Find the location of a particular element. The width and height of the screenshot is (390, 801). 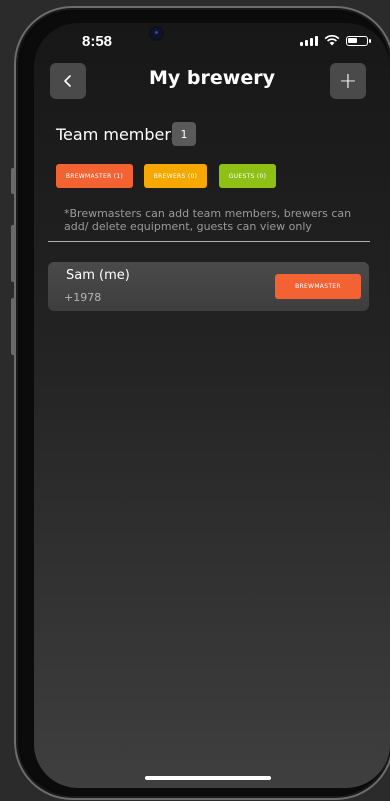

battery-icon is located at coordinates (358, 40).